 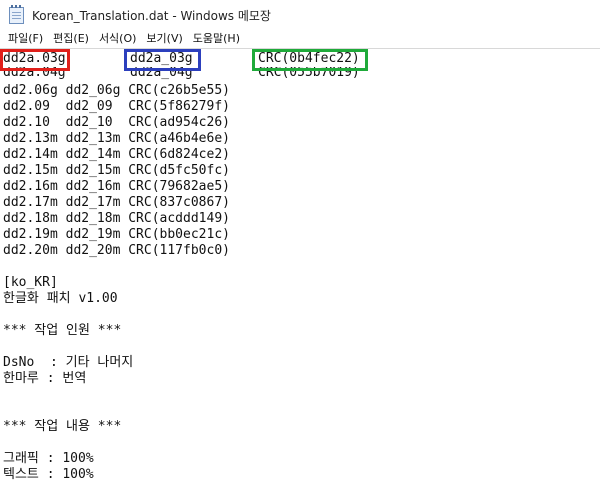 What do you see at coordinates (151, 15) in the screenshot?
I see `window-title: Korean_Translation.dat - Windows 메모장` at bounding box center [151, 15].